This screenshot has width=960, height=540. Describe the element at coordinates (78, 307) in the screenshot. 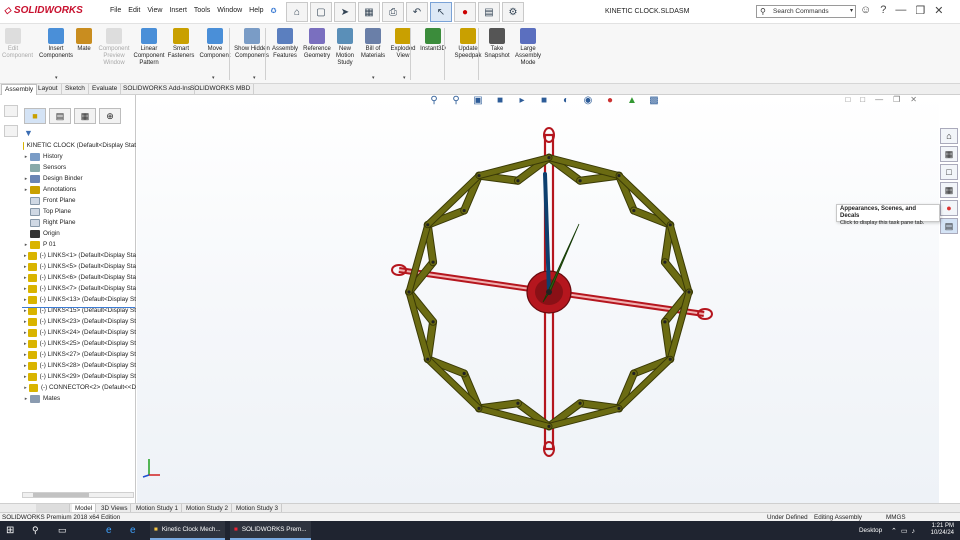

I see `rollback-bar` at that location.